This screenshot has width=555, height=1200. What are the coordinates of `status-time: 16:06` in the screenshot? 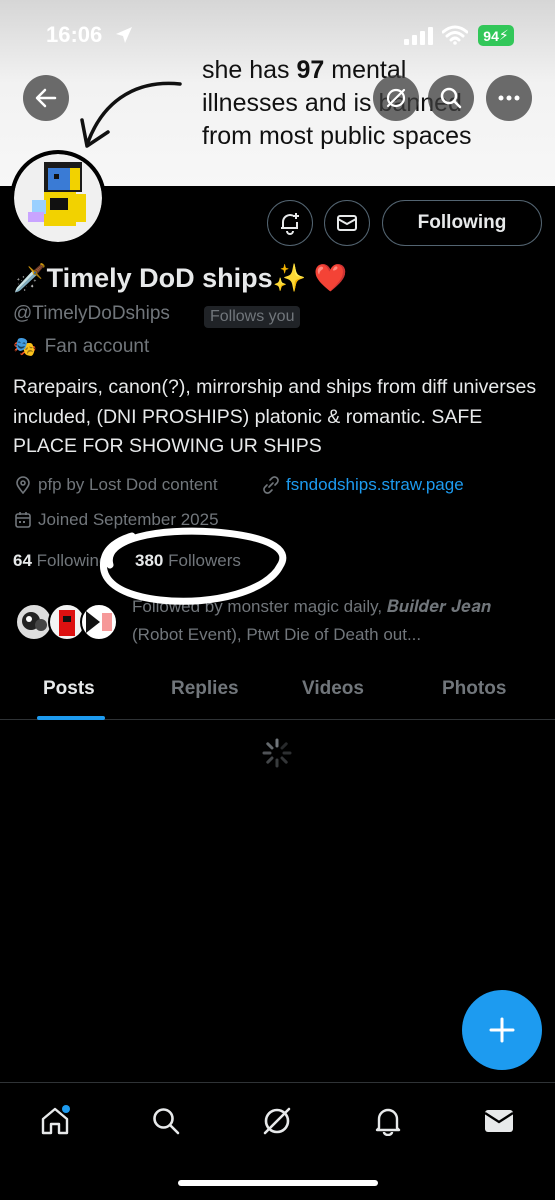 It's located at (74, 34).